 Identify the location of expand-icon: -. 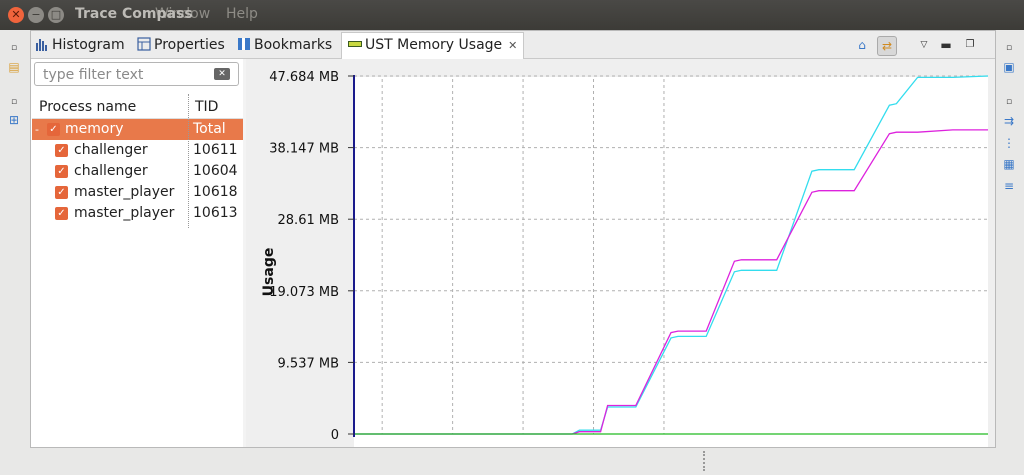
(37, 129).